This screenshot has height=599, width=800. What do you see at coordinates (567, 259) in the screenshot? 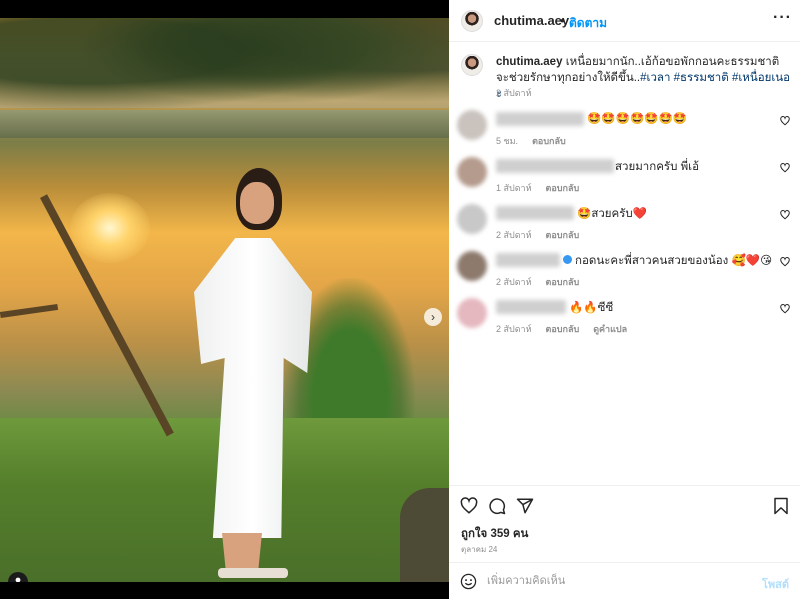
I see `verified-badge-icon` at bounding box center [567, 259].